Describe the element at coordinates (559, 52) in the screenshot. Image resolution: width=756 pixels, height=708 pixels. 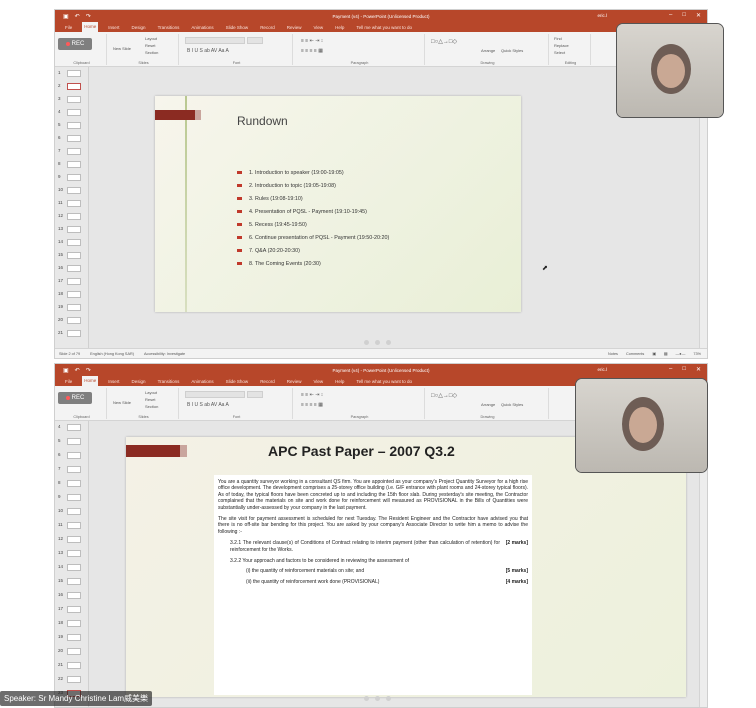
I see `select-button: Select` at that location.